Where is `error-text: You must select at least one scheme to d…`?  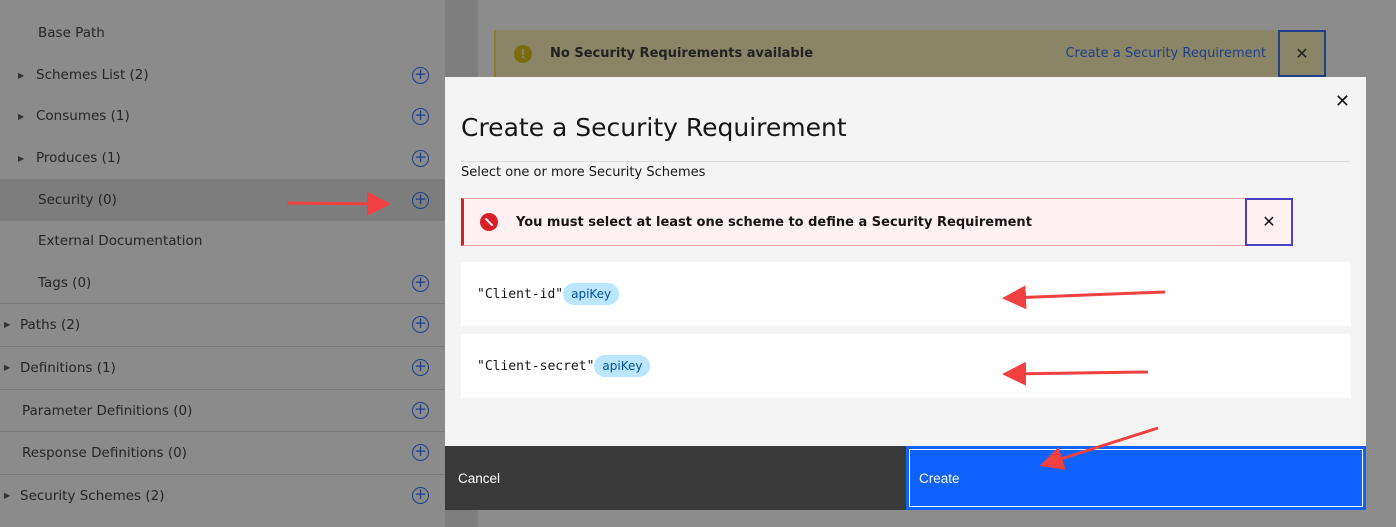
error-text: You must select at least one scheme to d… is located at coordinates (774, 222).